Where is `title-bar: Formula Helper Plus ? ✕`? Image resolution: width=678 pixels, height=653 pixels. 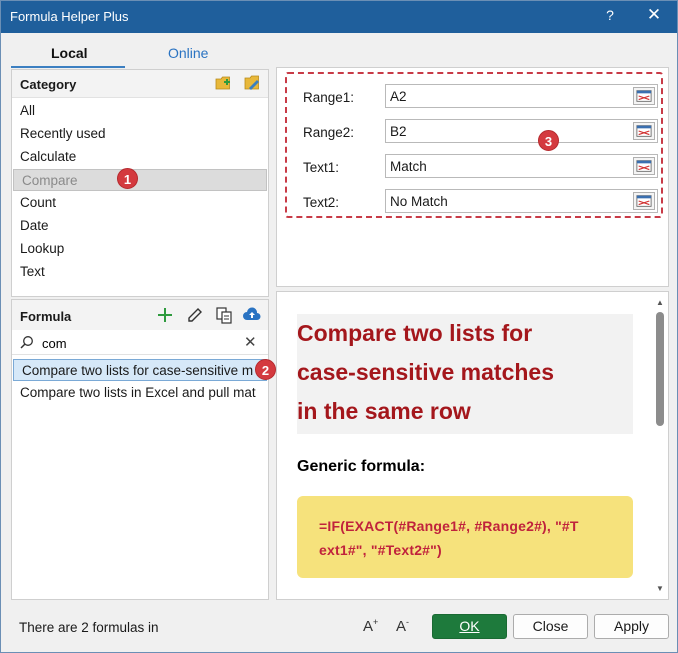
title-bar: Formula Helper Plus ? ✕ is located at coordinates (339, 17).